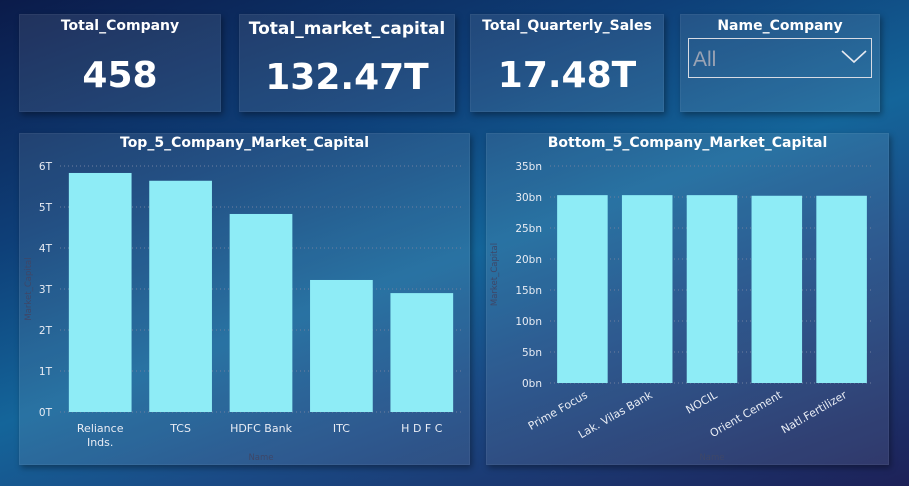 Image resolution: width=909 pixels, height=486 pixels. Describe the element at coordinates (341, 428) in the screenshot. I see `x-tick-label: ITC` at that location.